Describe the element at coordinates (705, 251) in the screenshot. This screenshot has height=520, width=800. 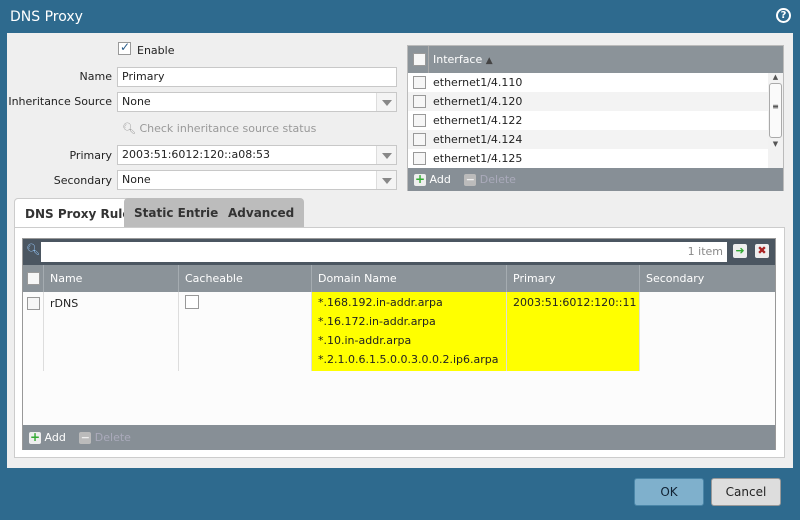
I see `item-count: 1 item` at that location.